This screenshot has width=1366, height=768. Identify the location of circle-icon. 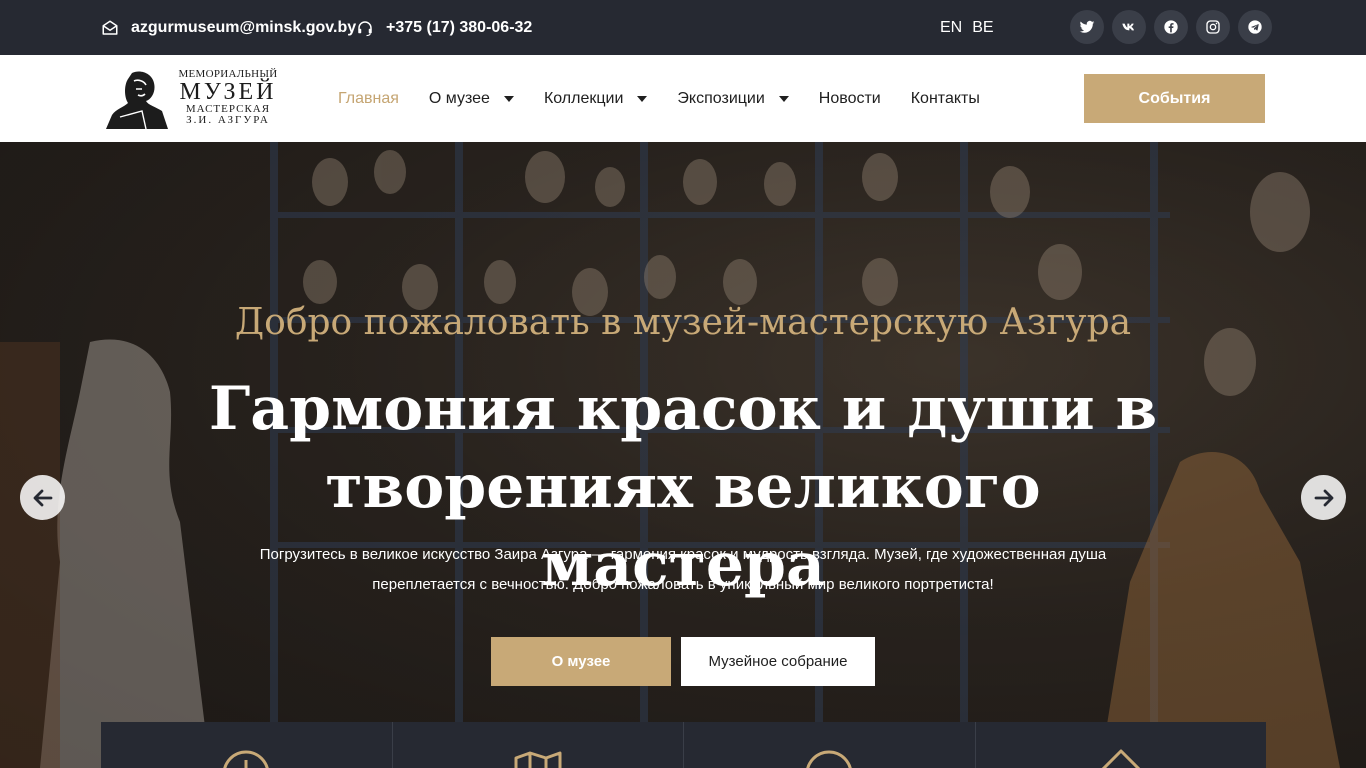
(829, 759).